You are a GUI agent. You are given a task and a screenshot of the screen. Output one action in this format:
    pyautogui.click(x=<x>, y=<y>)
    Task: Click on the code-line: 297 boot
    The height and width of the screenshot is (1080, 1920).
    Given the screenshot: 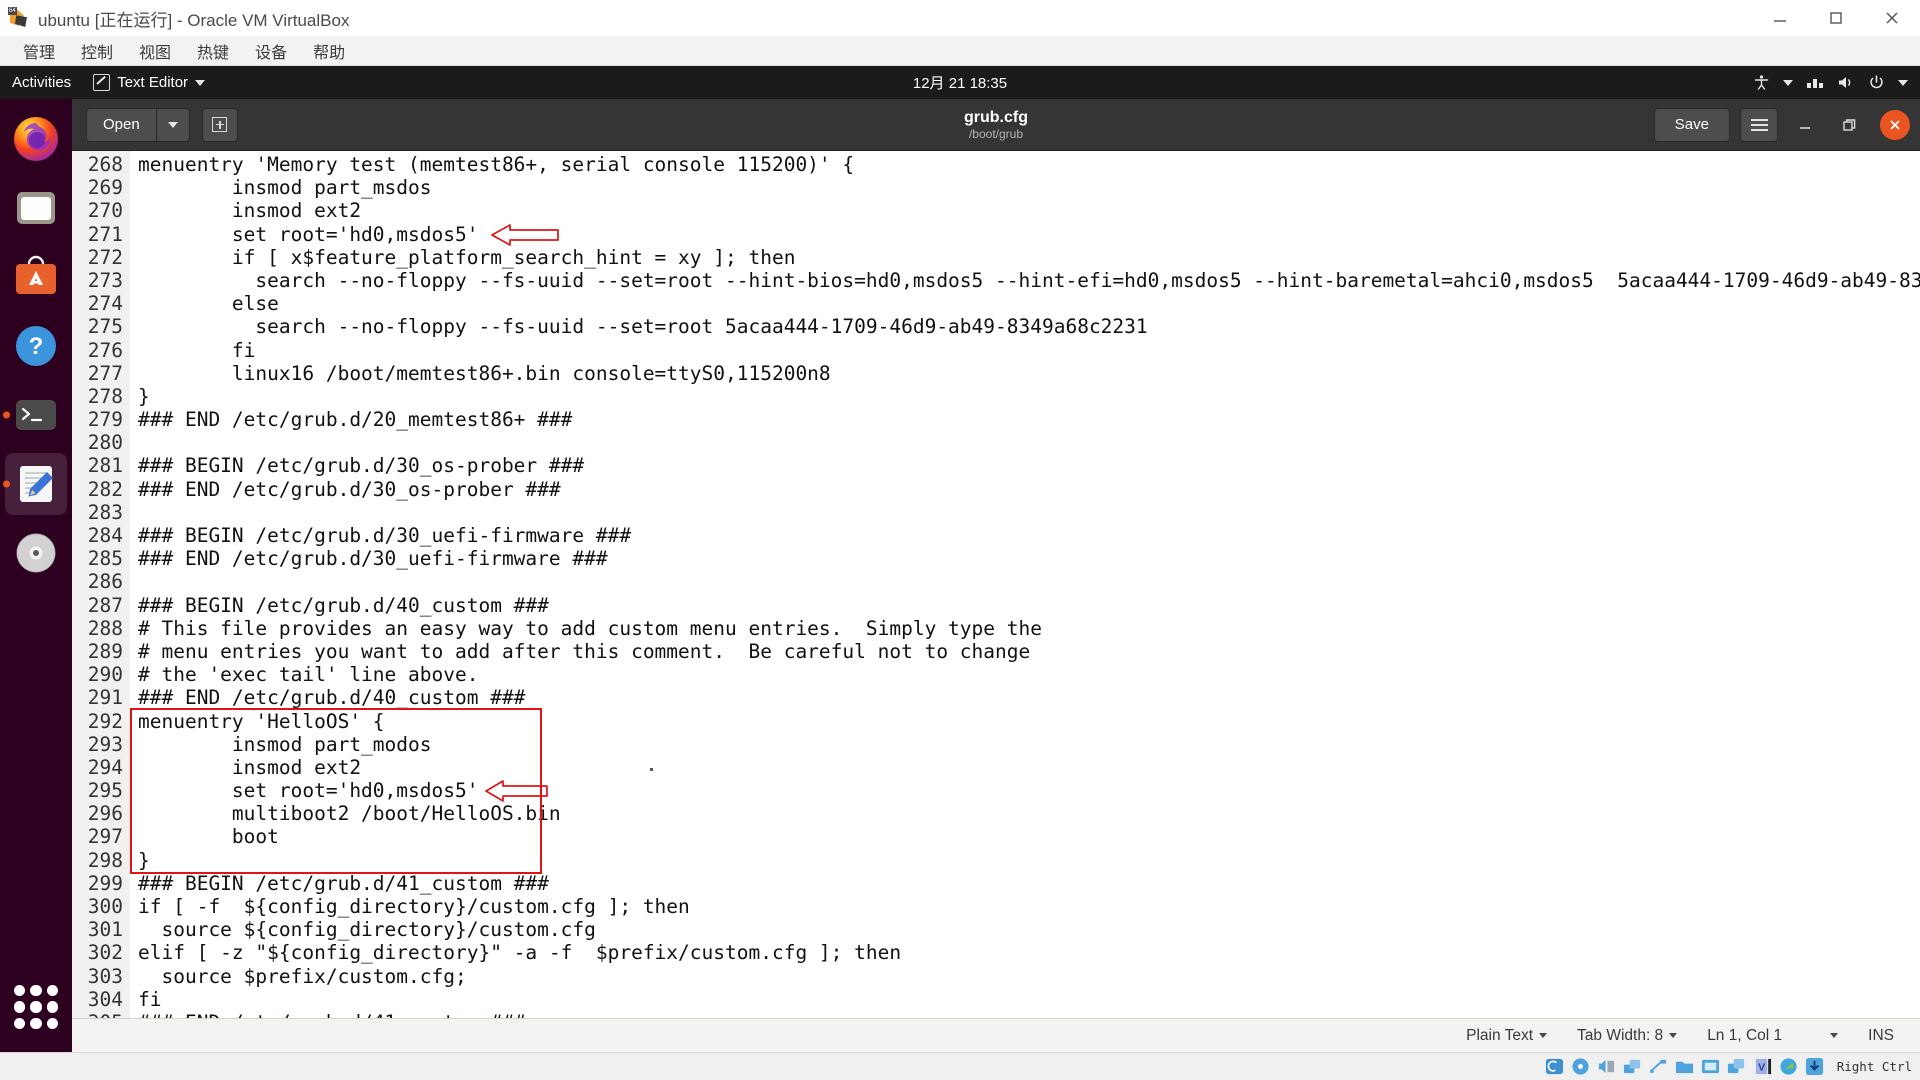 What is the action you would take?
    pyautogui.click(x=996, y=837)
    